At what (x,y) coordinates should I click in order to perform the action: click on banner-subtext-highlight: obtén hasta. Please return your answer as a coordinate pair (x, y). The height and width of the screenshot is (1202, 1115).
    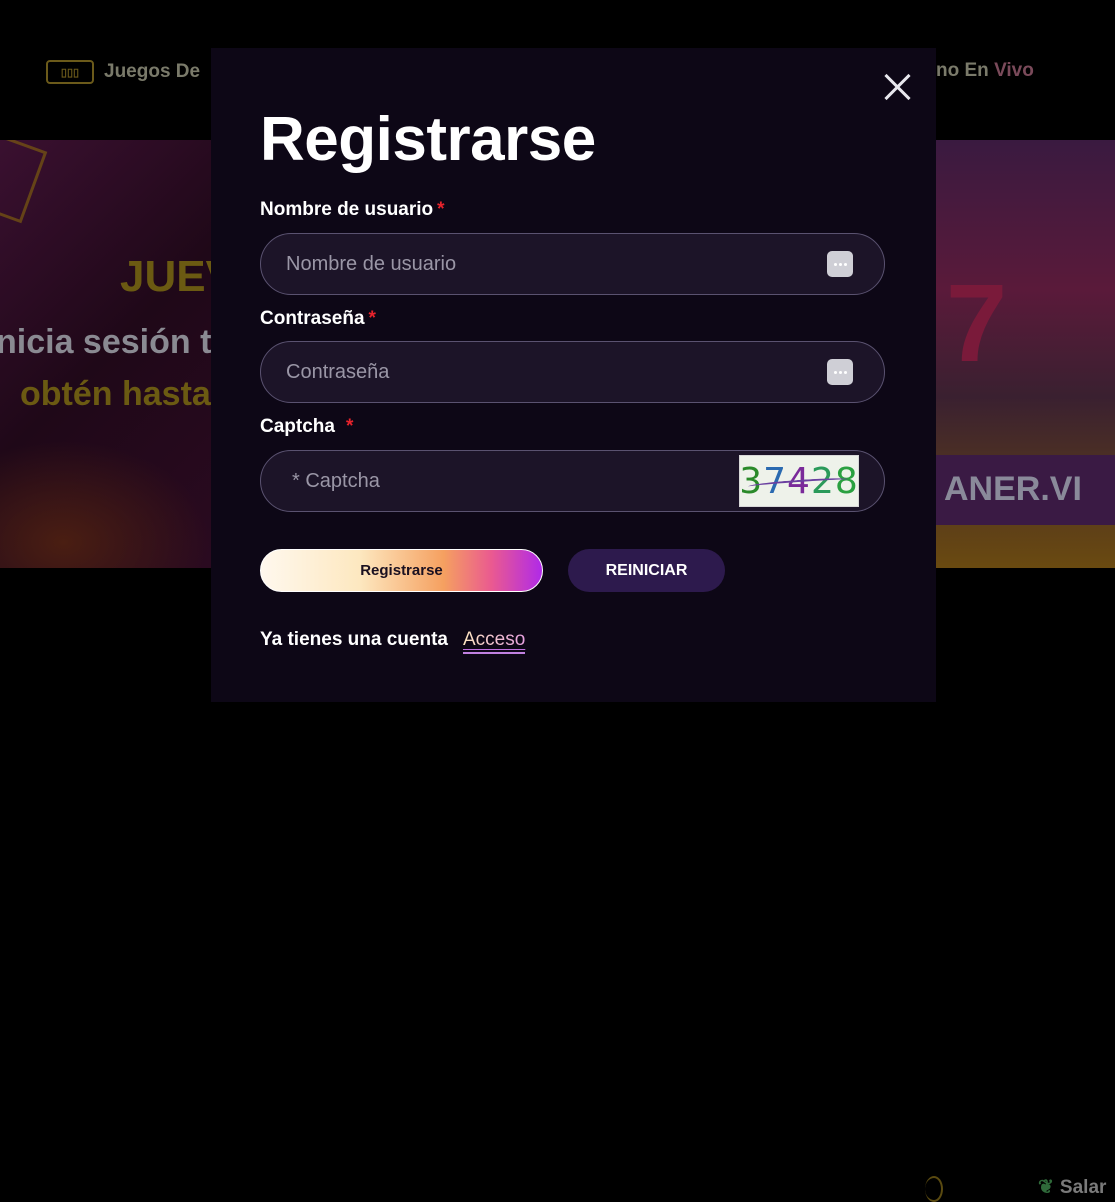
    Looking at the image, I should click on (115, 394).